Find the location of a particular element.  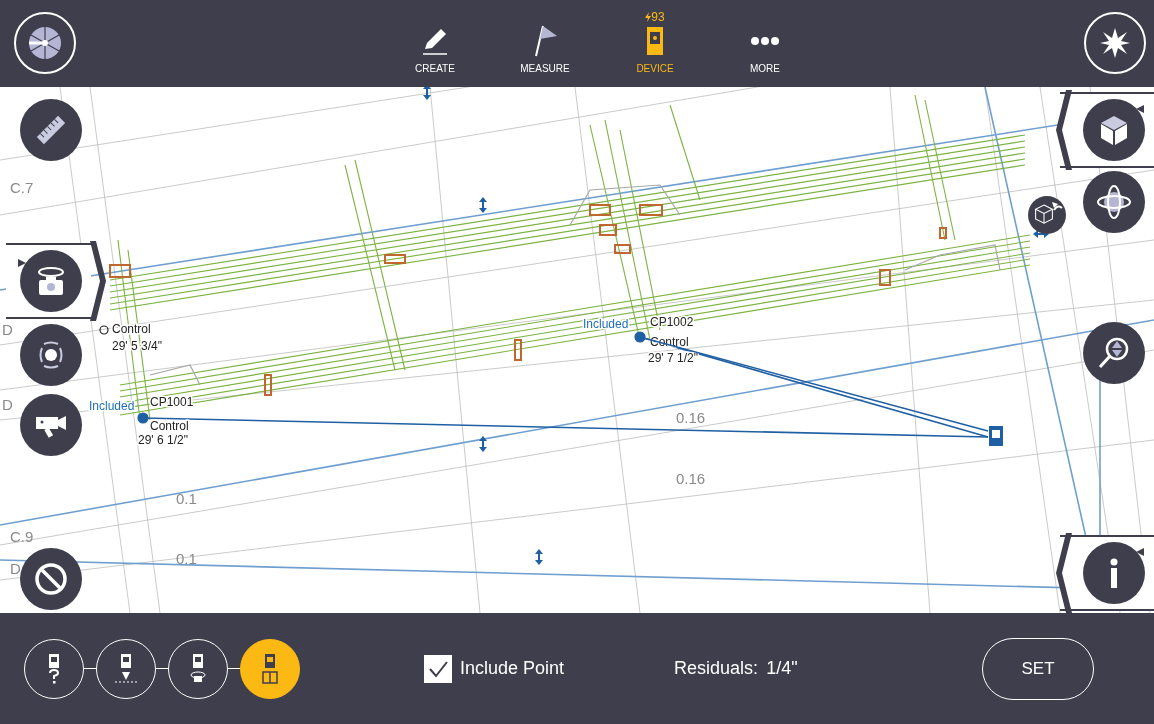

orbit-icon is located at coordinates (1114, 202).